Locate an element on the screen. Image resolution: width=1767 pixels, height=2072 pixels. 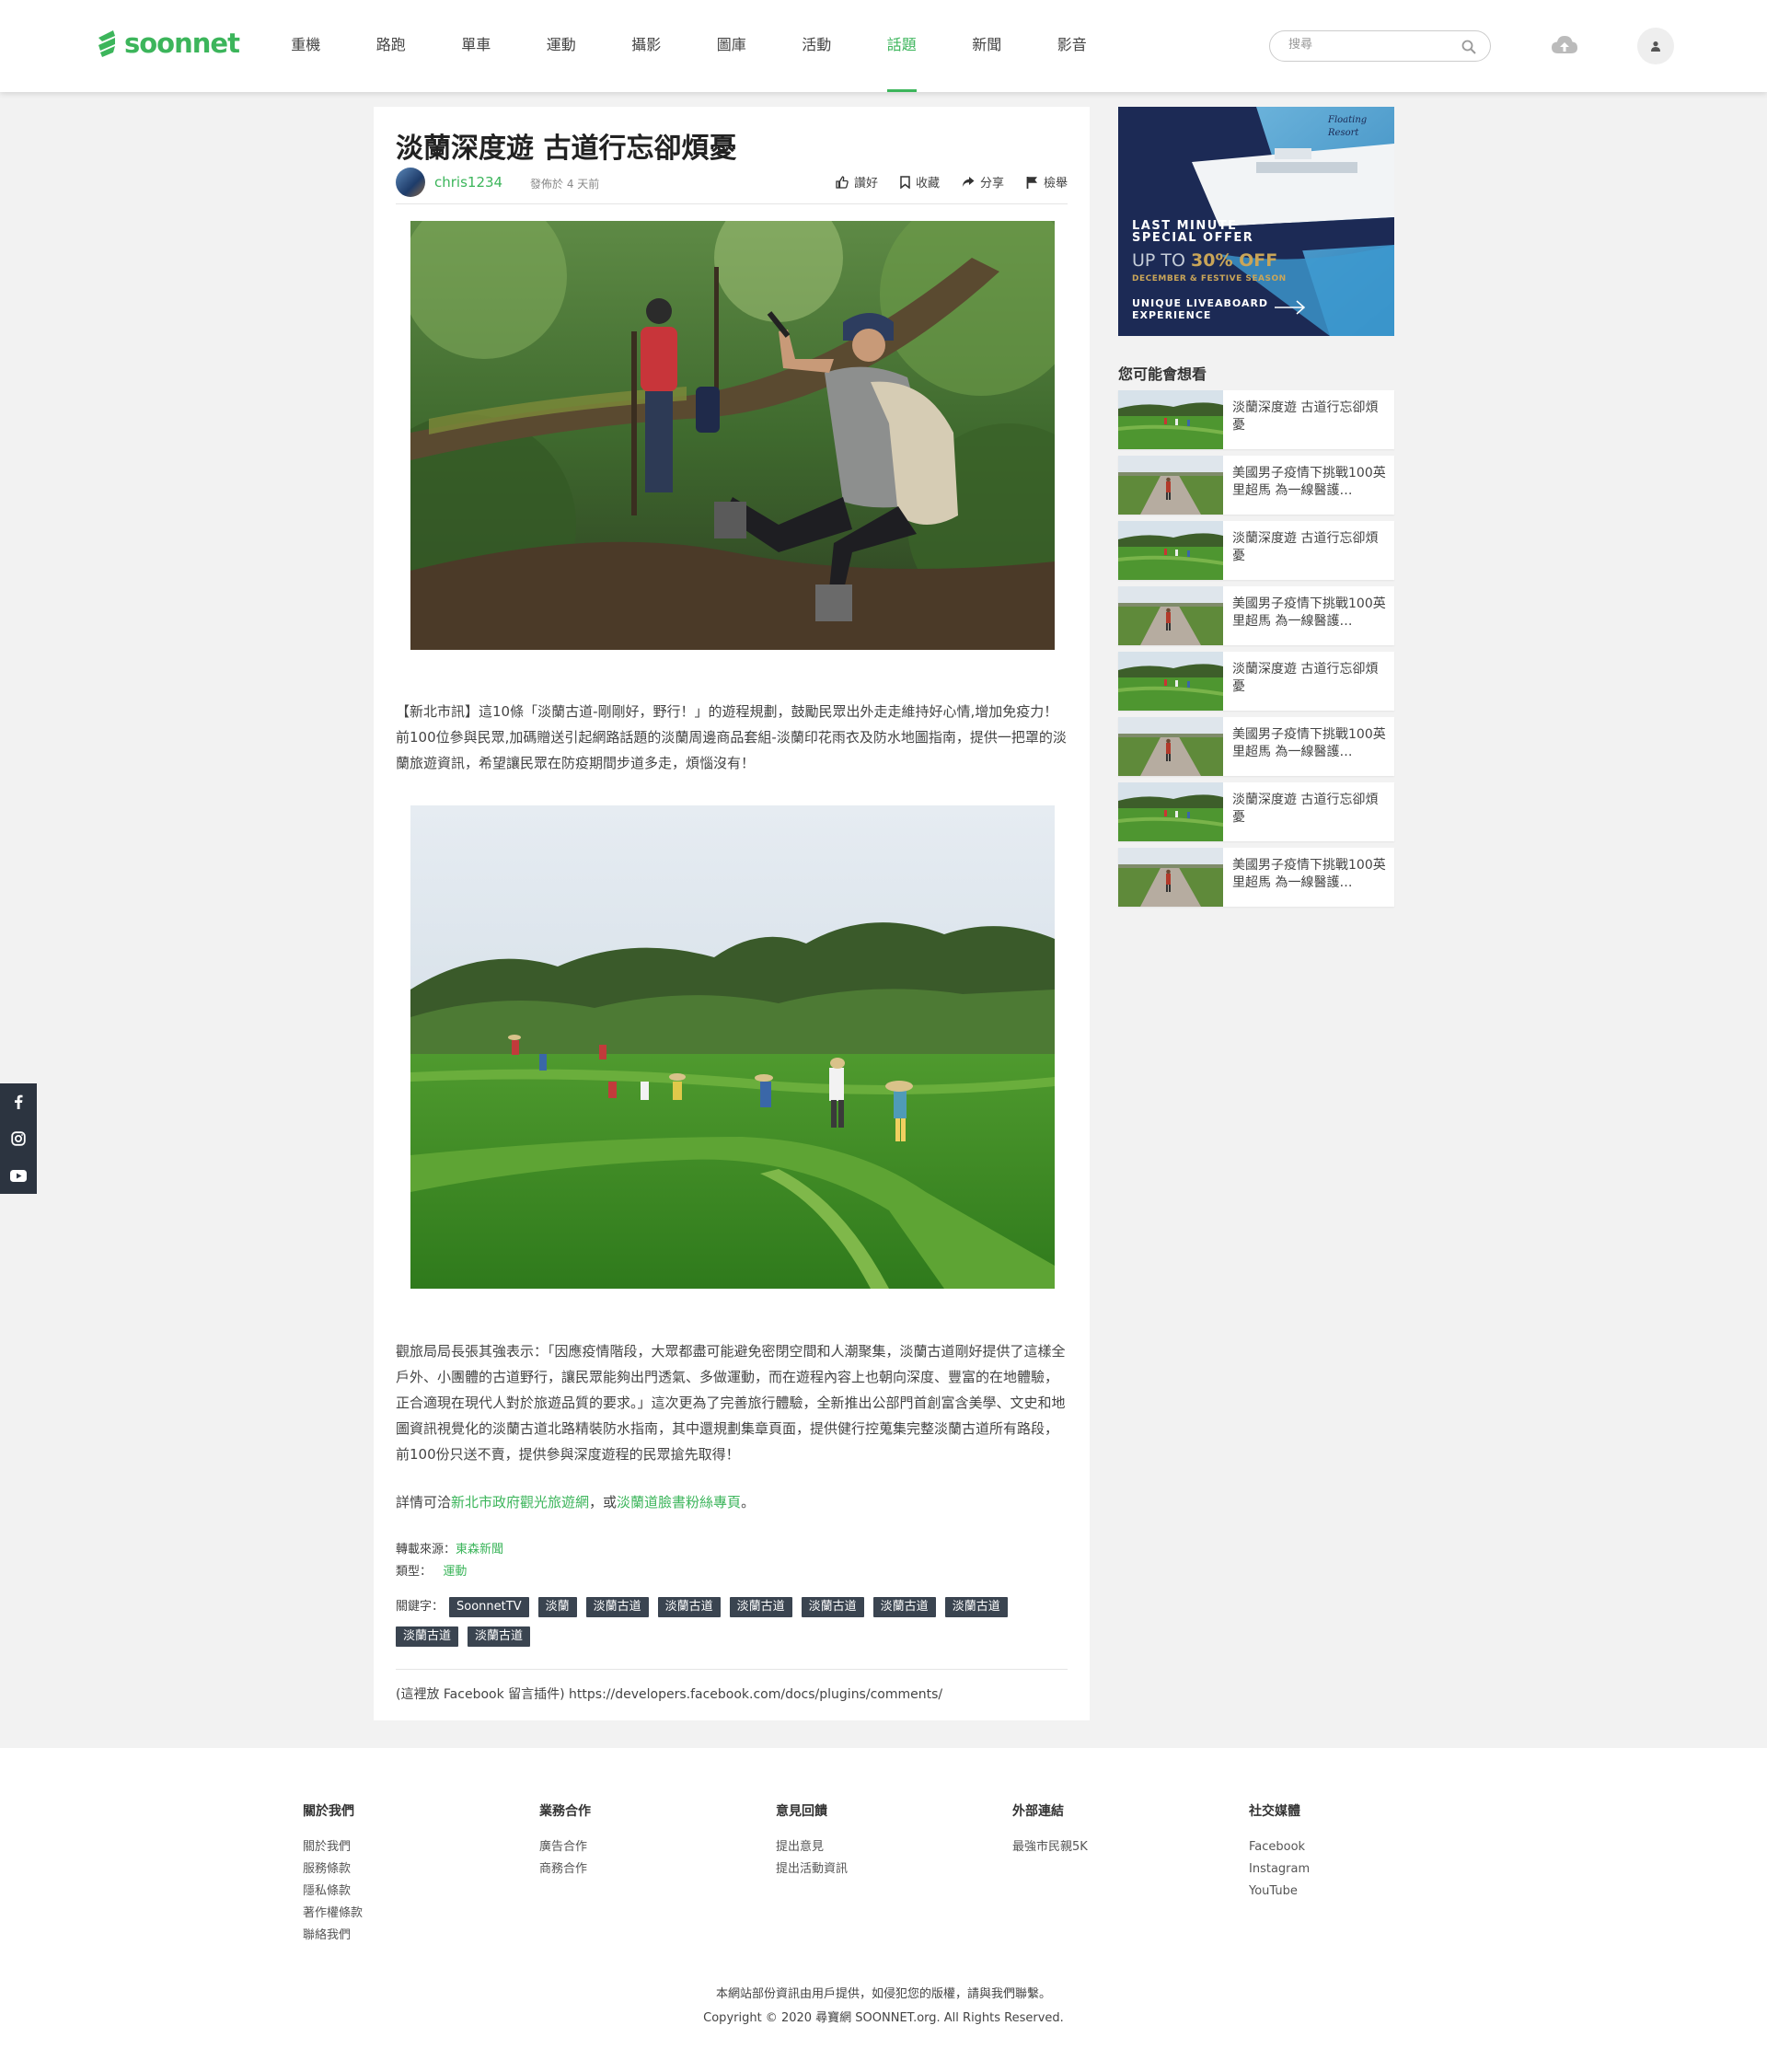
share-button: 分享 is located at coordinates (983, 182).